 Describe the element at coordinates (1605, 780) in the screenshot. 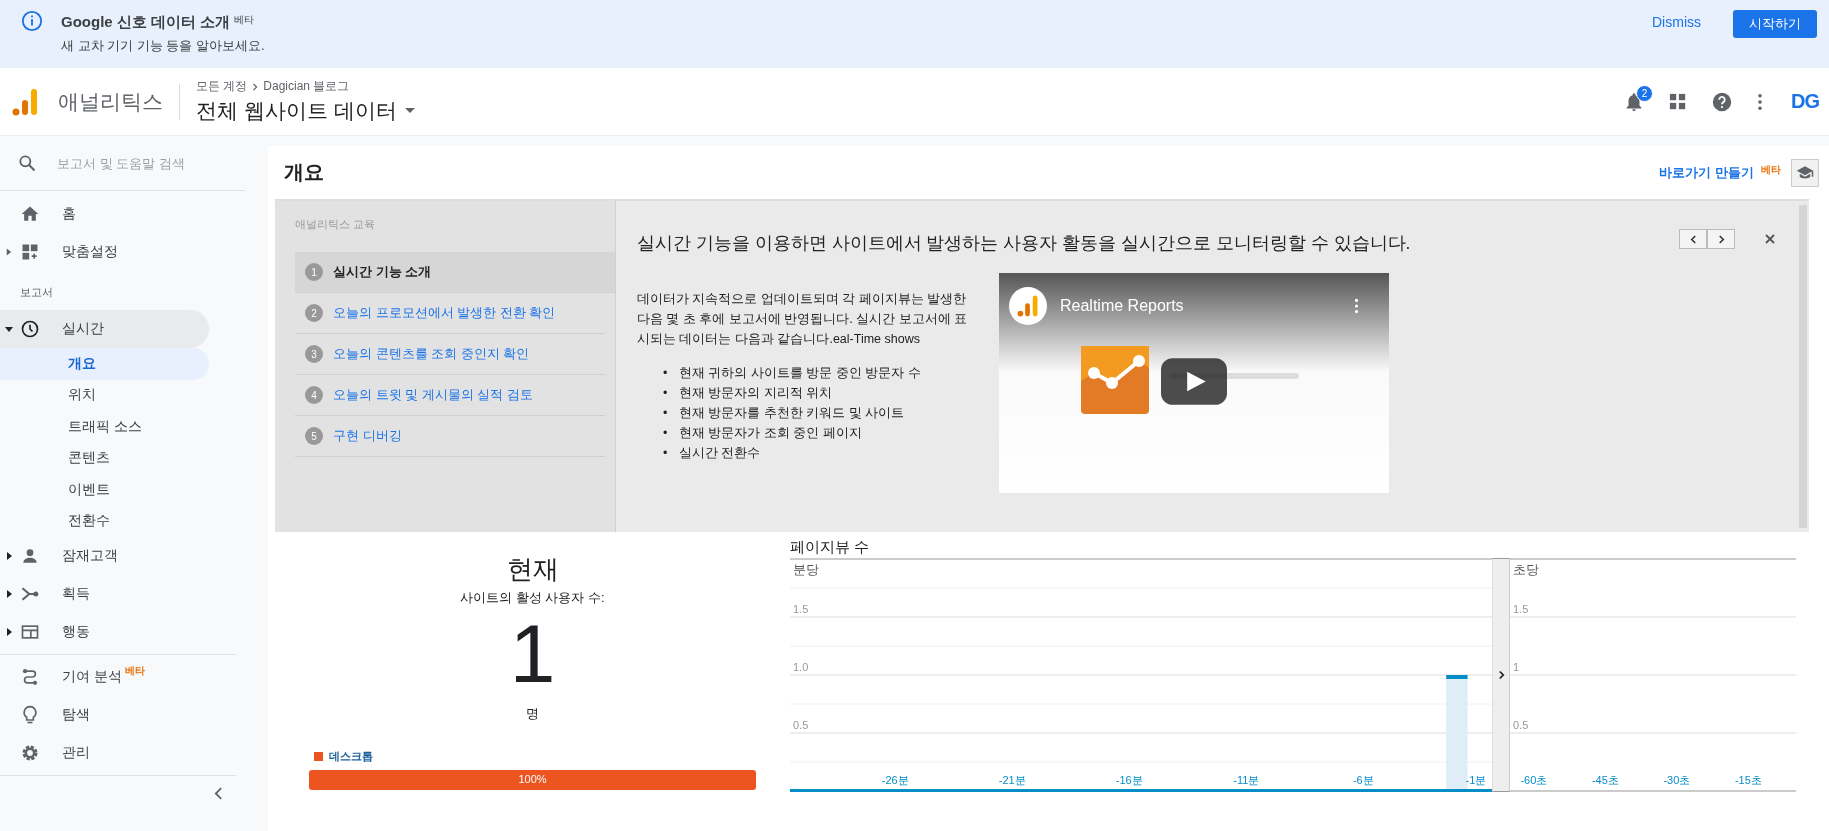

I see `x-tick-label: -45초` at that location.